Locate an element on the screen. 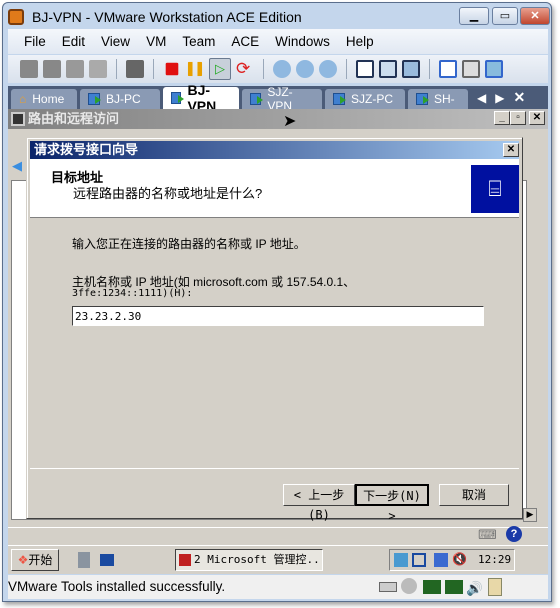 The image size is (560, 608). maximize-button: ▭ is located at coordinates (505, 16).